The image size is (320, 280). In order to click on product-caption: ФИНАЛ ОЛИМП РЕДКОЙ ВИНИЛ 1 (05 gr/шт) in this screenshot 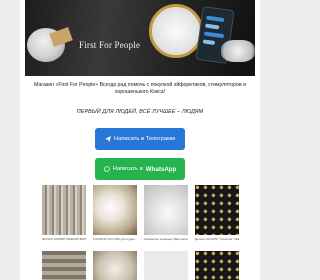, I will do `click(64, 239)`.